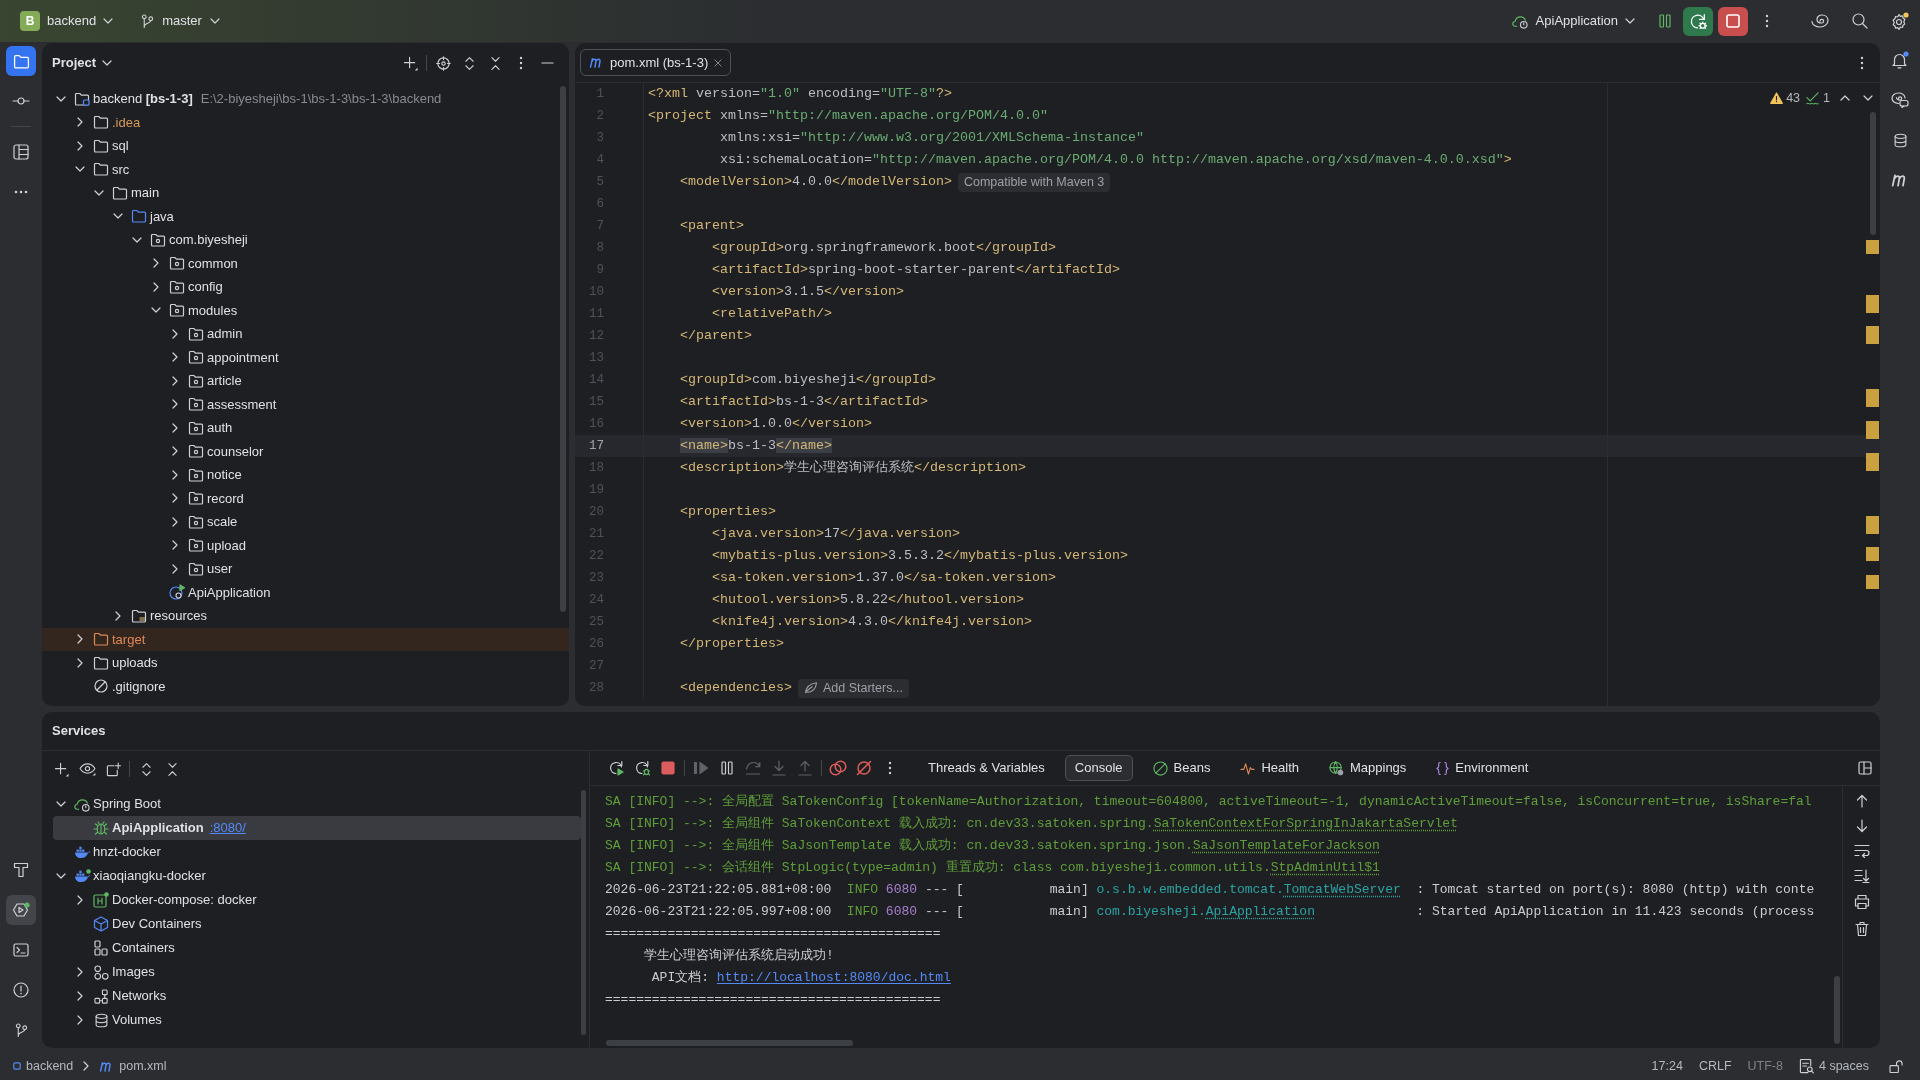  What do you see at coordinates (189, 240) in the screenshot?
I see `tree-item: com.biyesheji` at bounding box center [189, 240].